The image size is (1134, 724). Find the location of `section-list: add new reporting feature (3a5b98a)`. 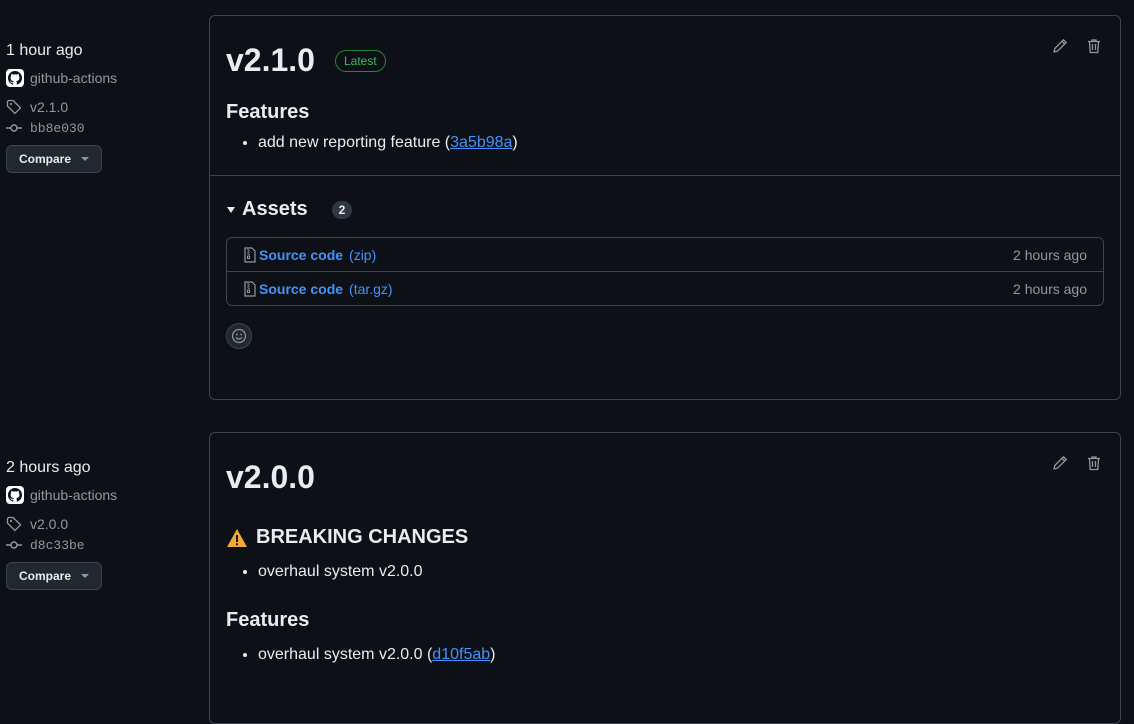

section-list: add new reporting feature (3a5b98a) is located at coordinates (665, 143).